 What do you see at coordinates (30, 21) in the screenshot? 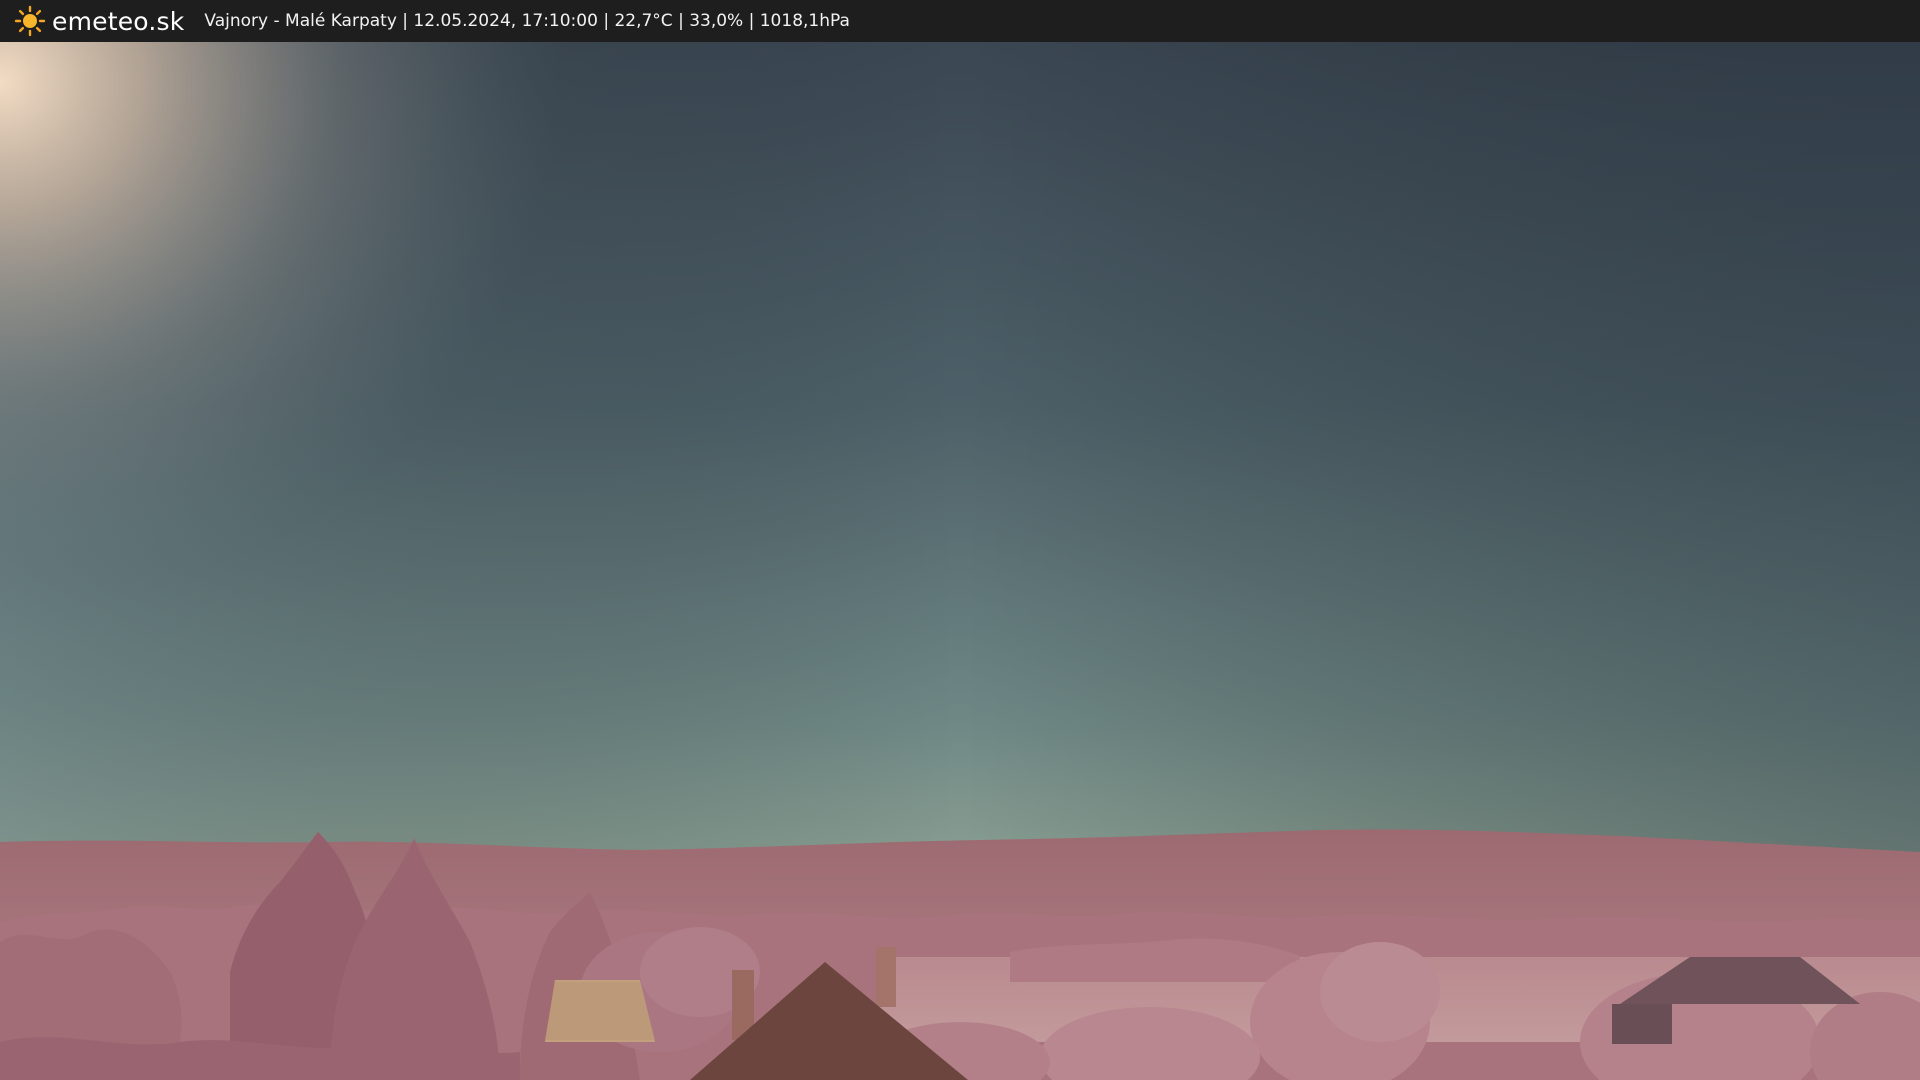
I see `sun-icon` at bounding box center [30, 21].